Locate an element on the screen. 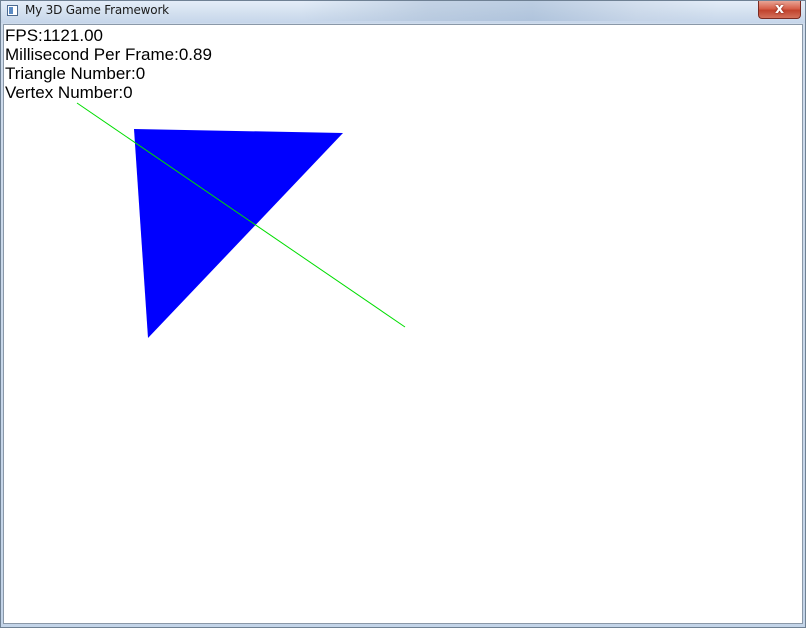 The image size is (806, 628). window-title: My 3D Game Framework is located at coordinates (97, 10).